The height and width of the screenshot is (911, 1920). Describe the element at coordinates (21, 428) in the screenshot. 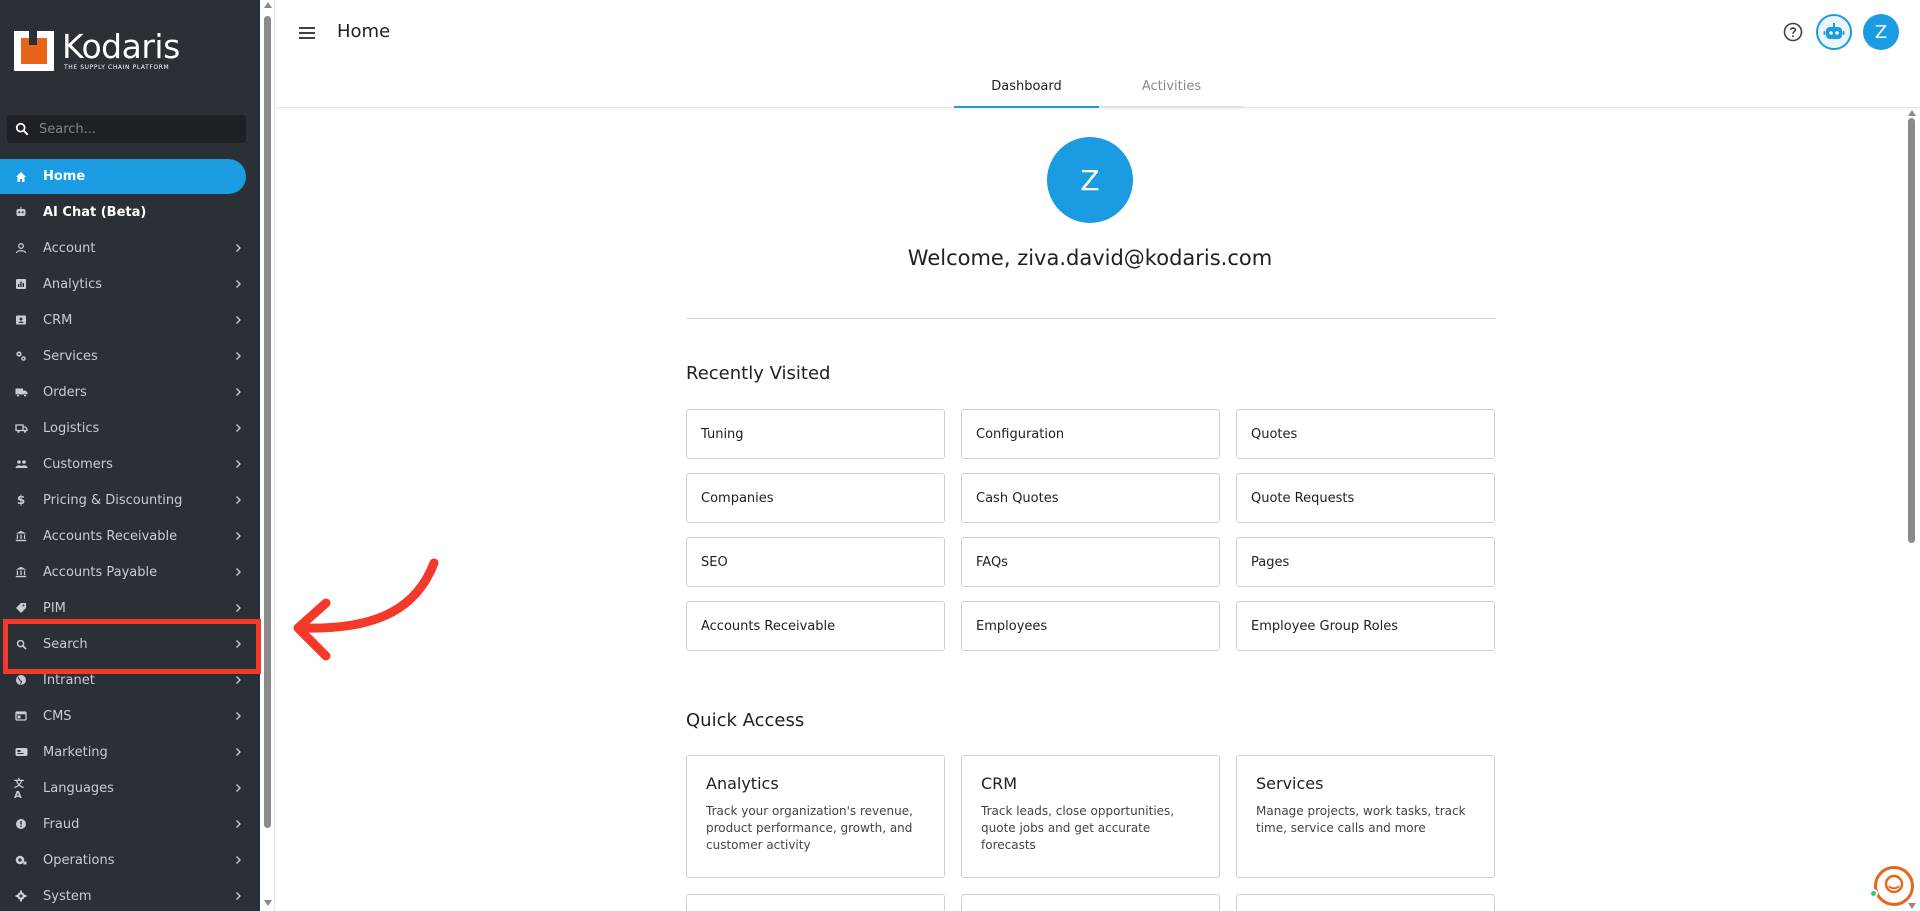

I see `logistics-icon` at that location.